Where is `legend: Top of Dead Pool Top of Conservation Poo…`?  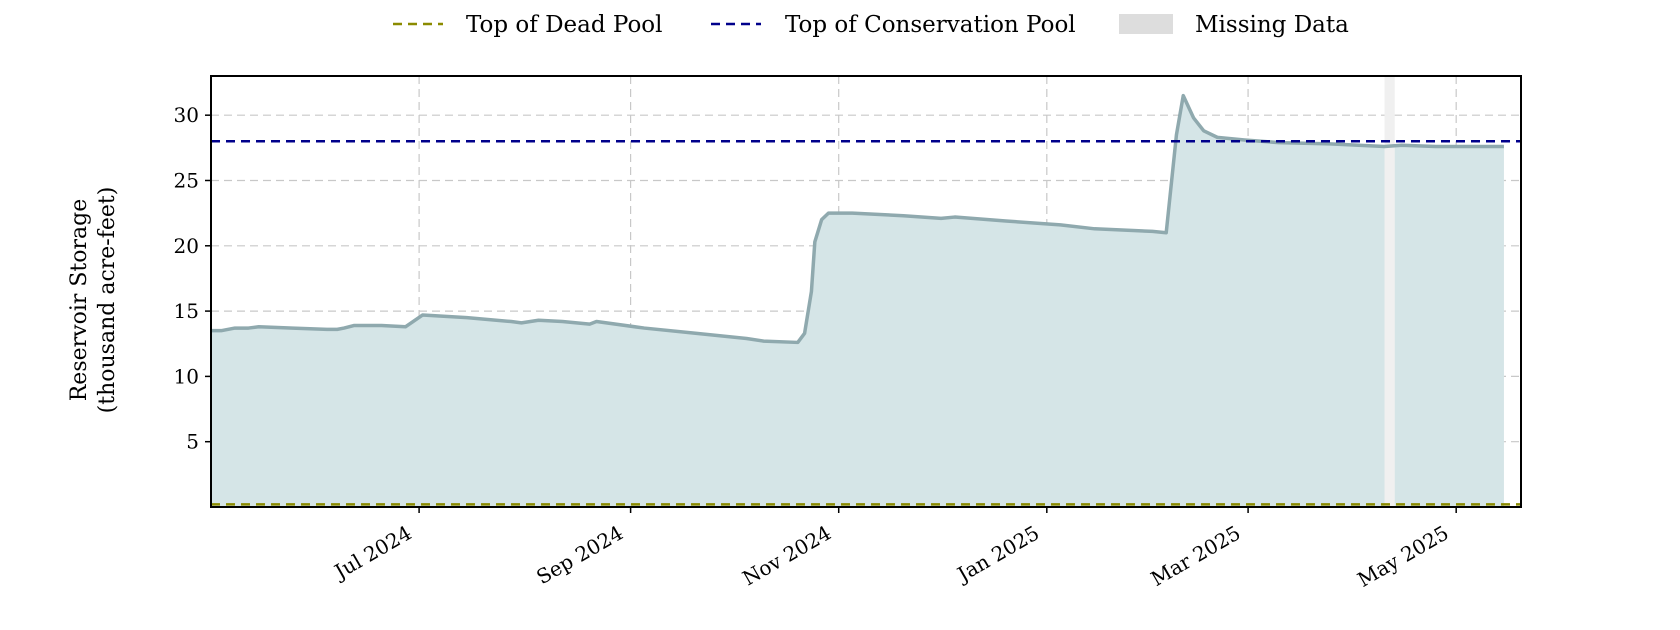
legend: Top of Dead Pool Top of Conservation Poo… is located at coordinates (871, 25).